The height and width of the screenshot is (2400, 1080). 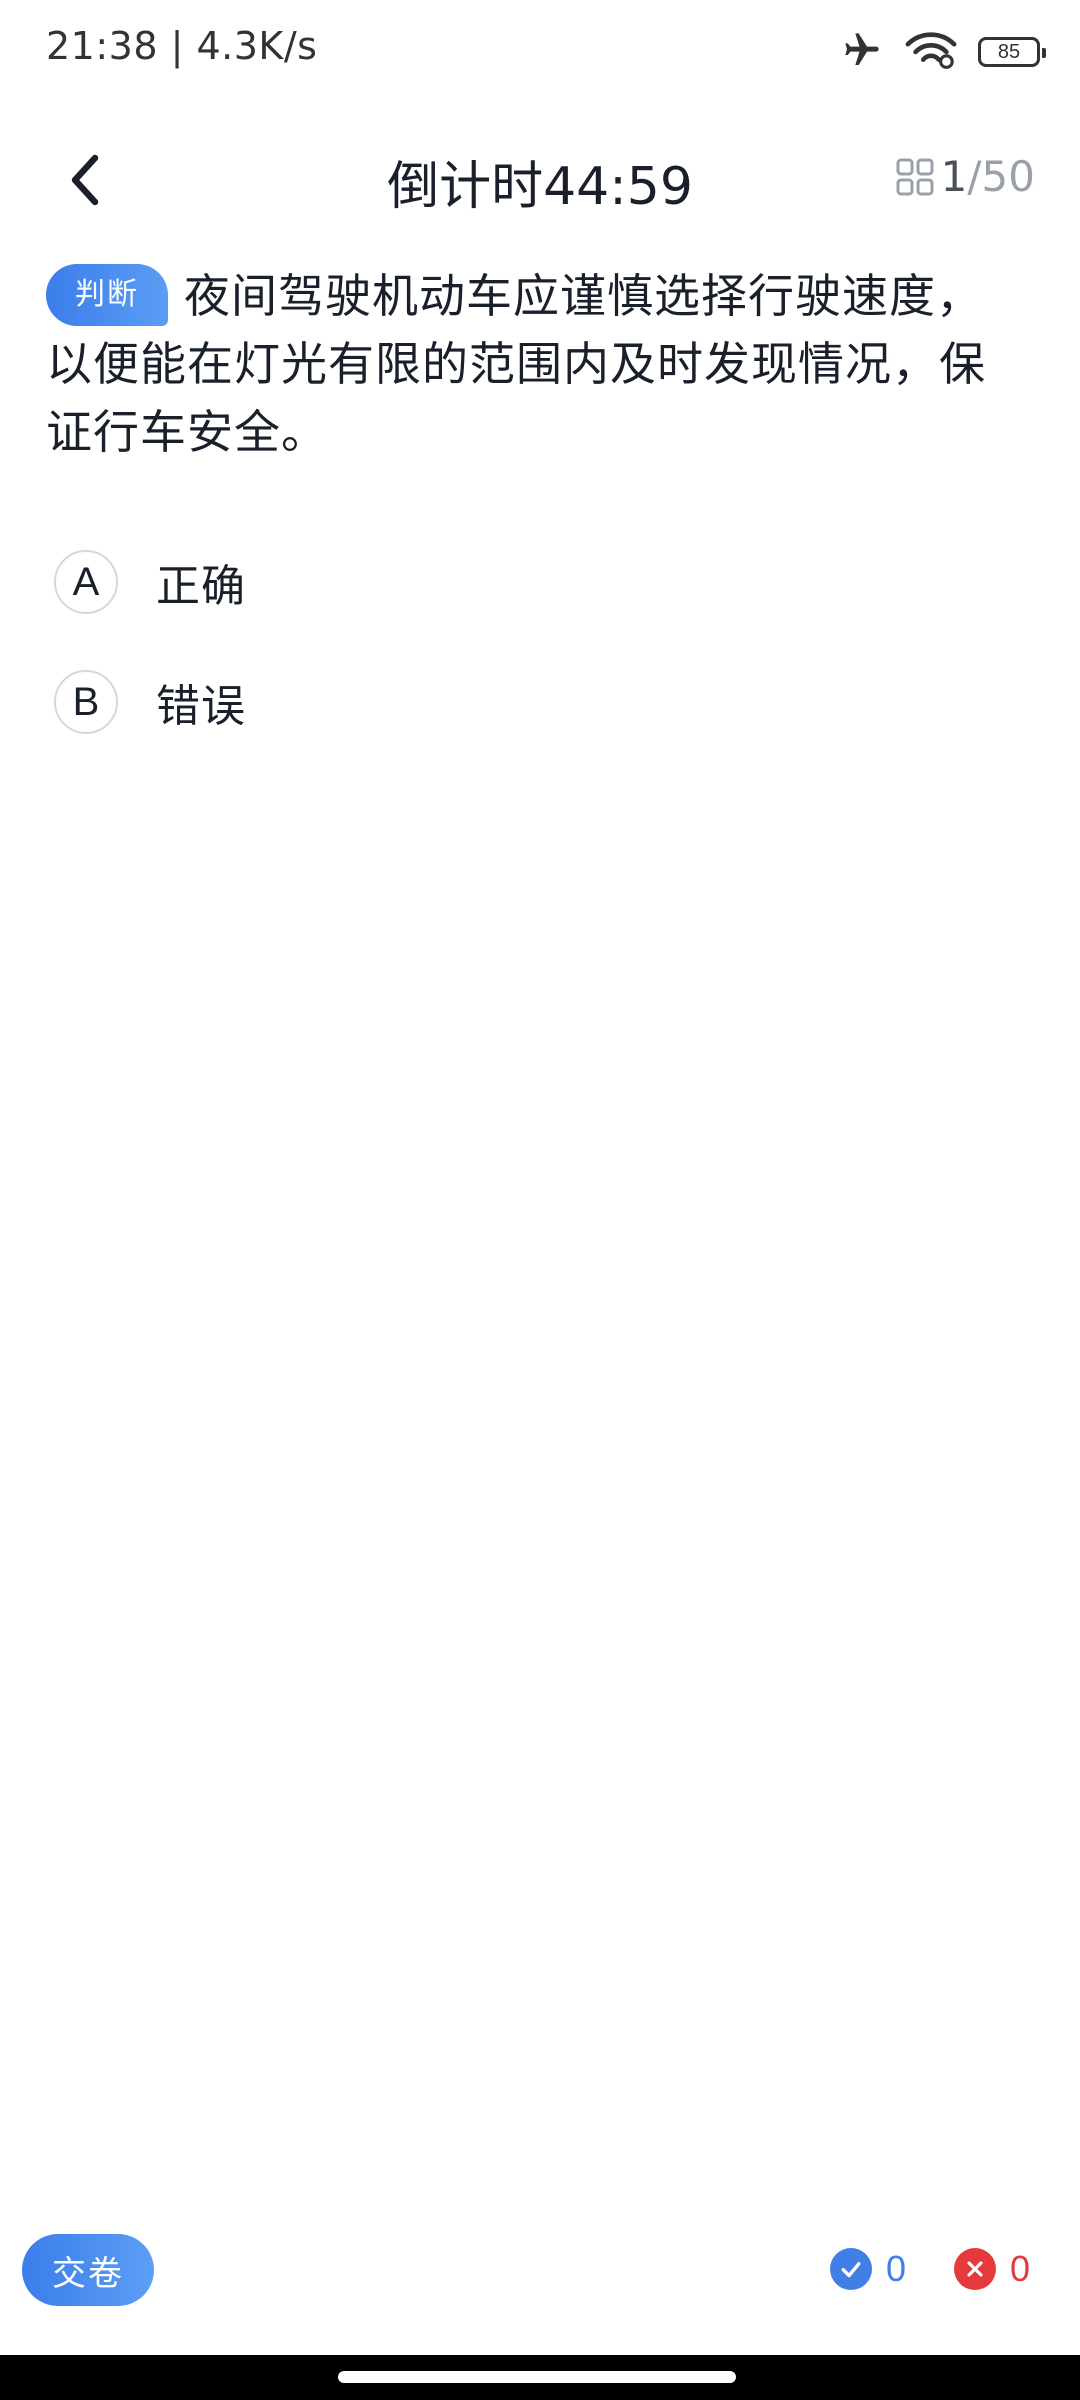 What do you see at coordinates (915, 176) in the screenshot?
I see `grid-icon` at bounding box center [915, 176].